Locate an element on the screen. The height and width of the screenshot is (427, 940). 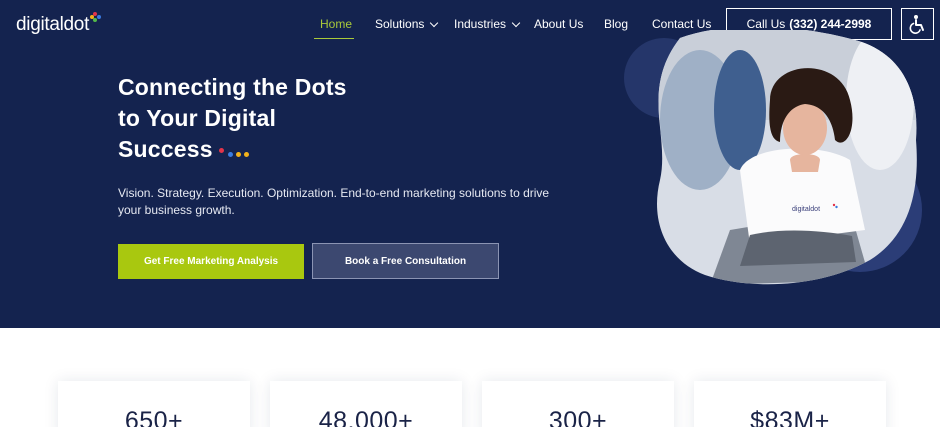
get-free-marketing-analysis-button: Get Free Marketing Analysis is located at coordinates (211, 261).